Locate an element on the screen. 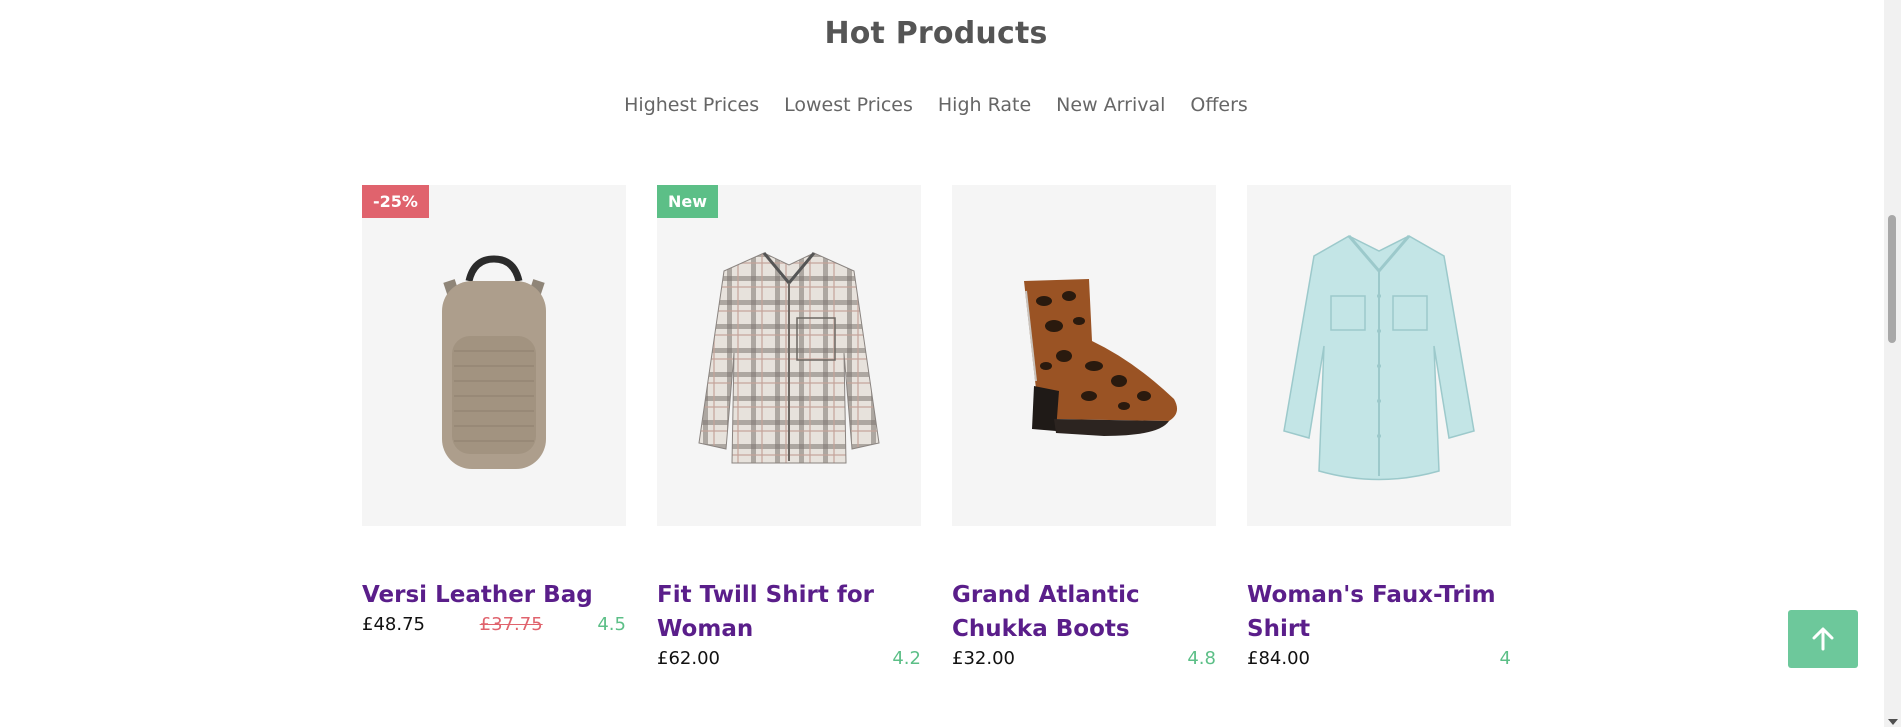 This screenshot has height=727, width=1901. product-card: Grand Atlantic Chukka Boots £32.00 4.8 is located at coordinates (1084, 427).